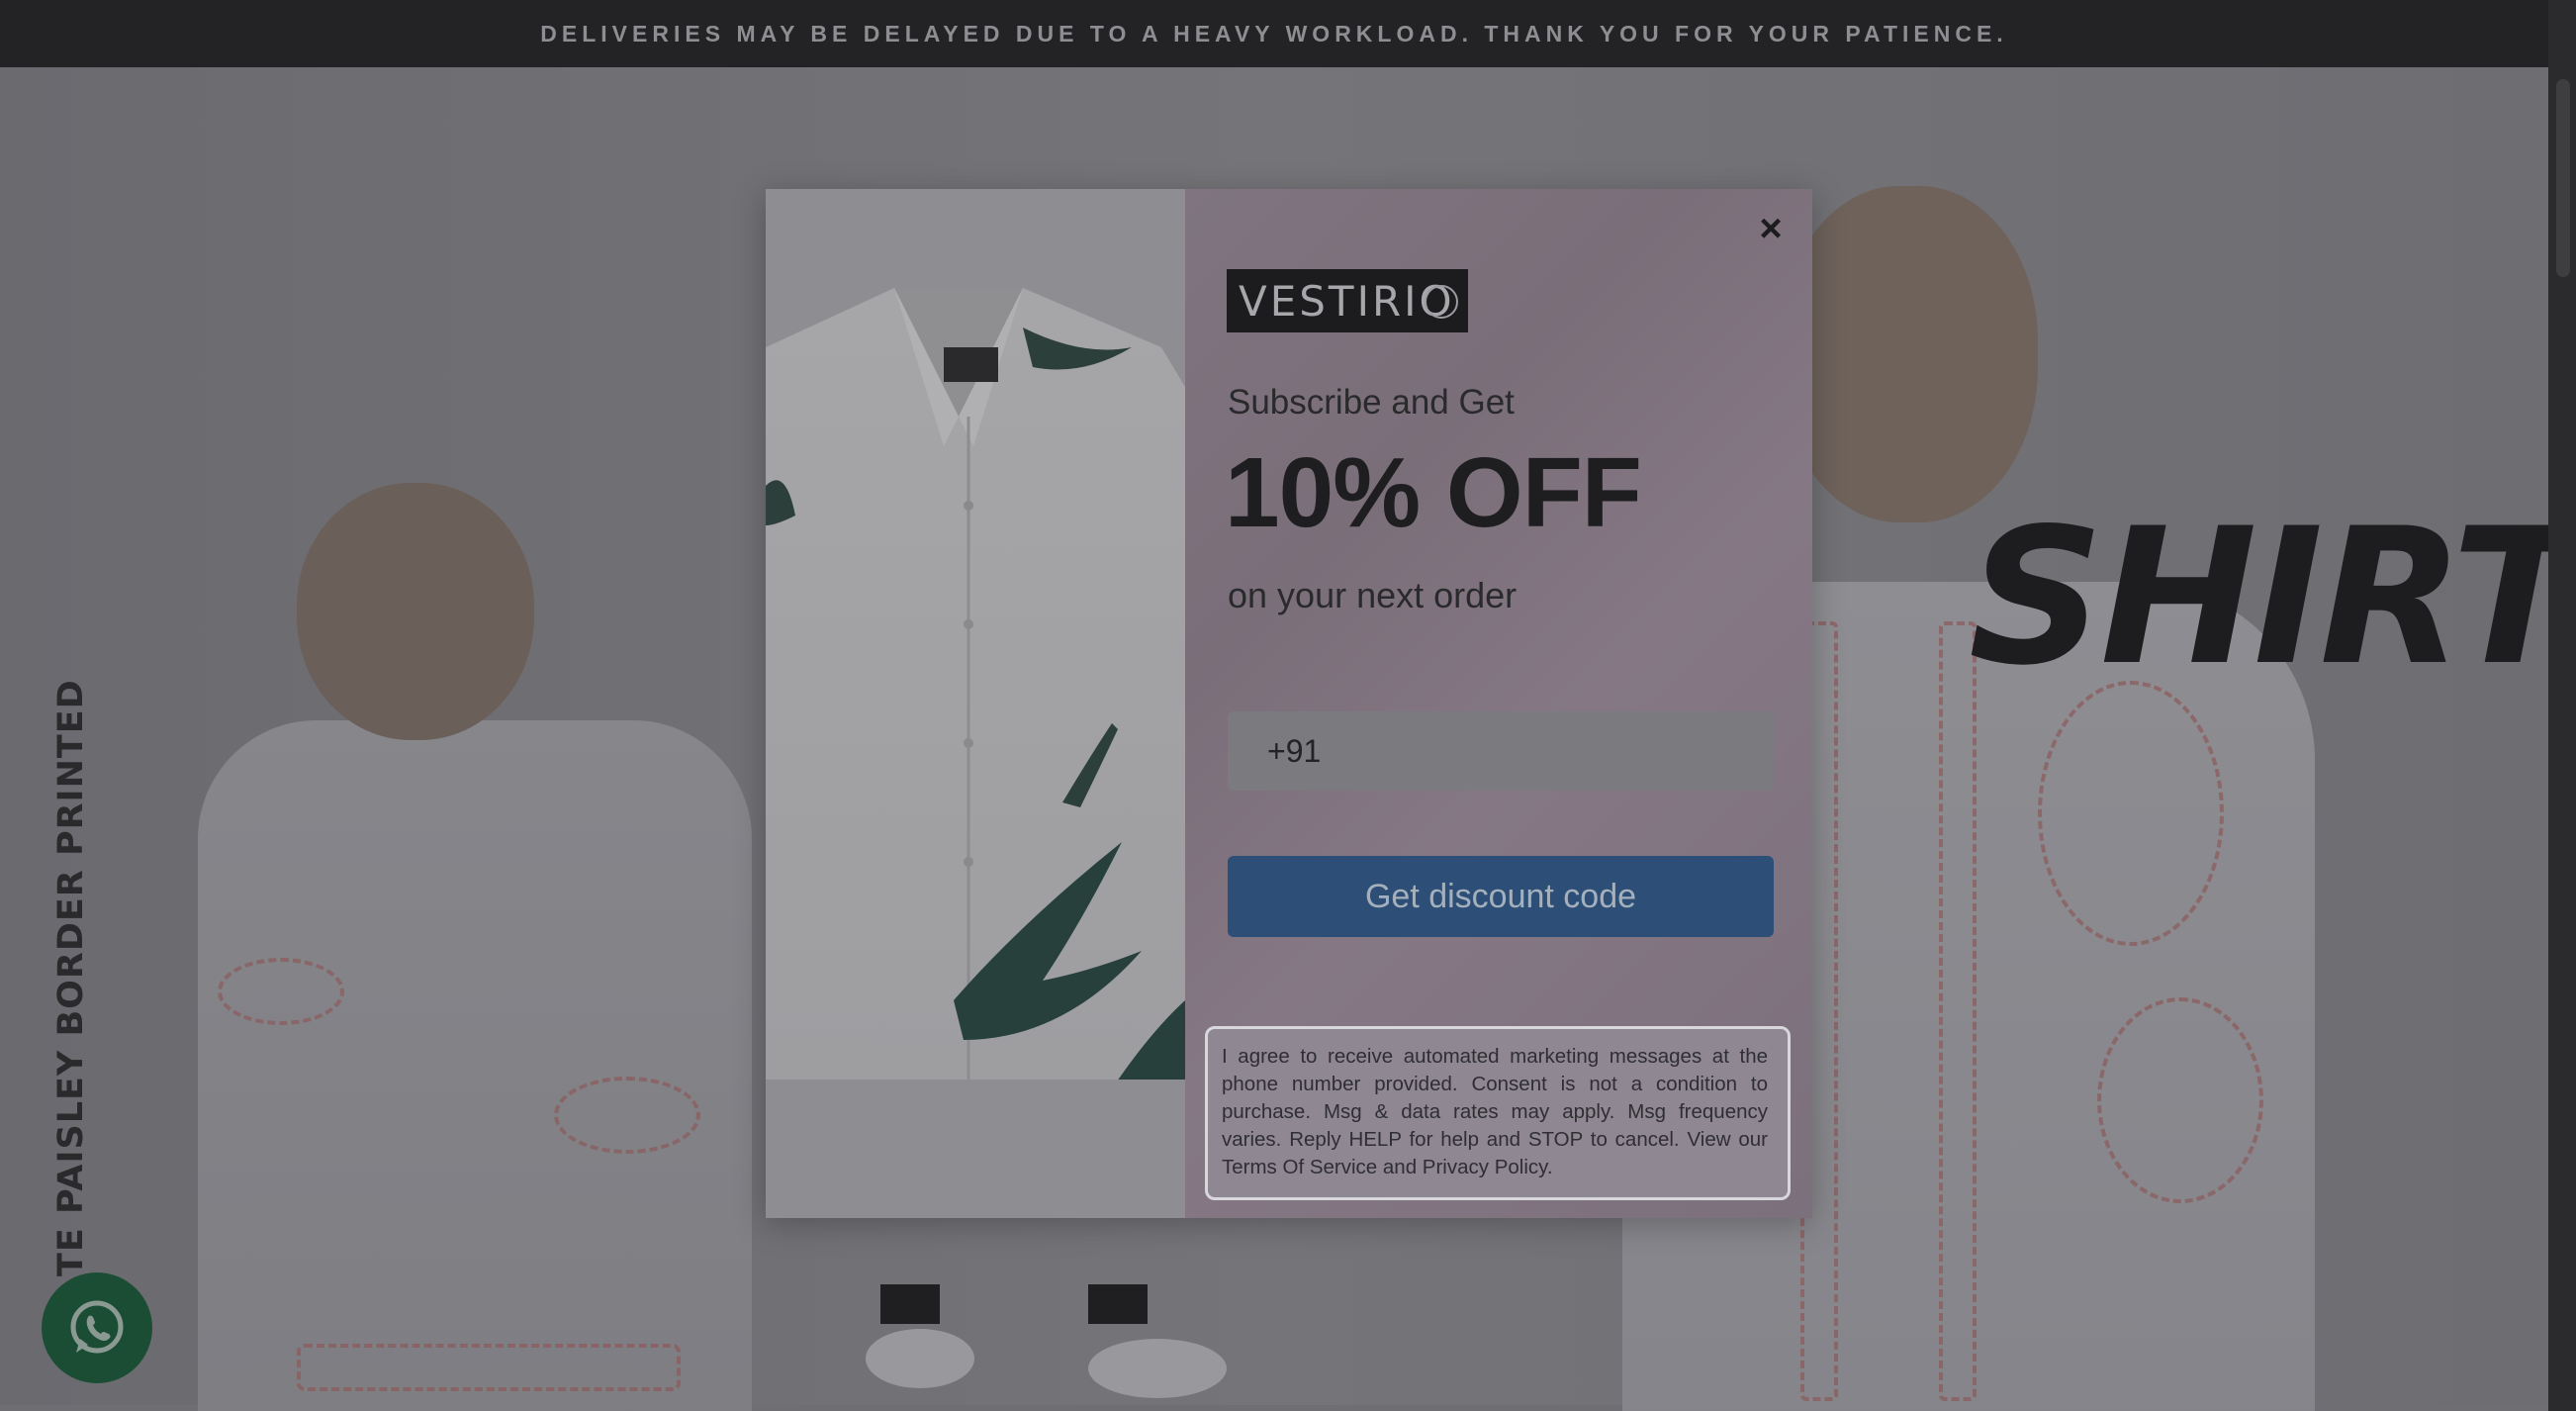 The width and height of the screenshot is (2576, 1411). I want to click on discount-headline: 10% OFF, so click(1433, 493).